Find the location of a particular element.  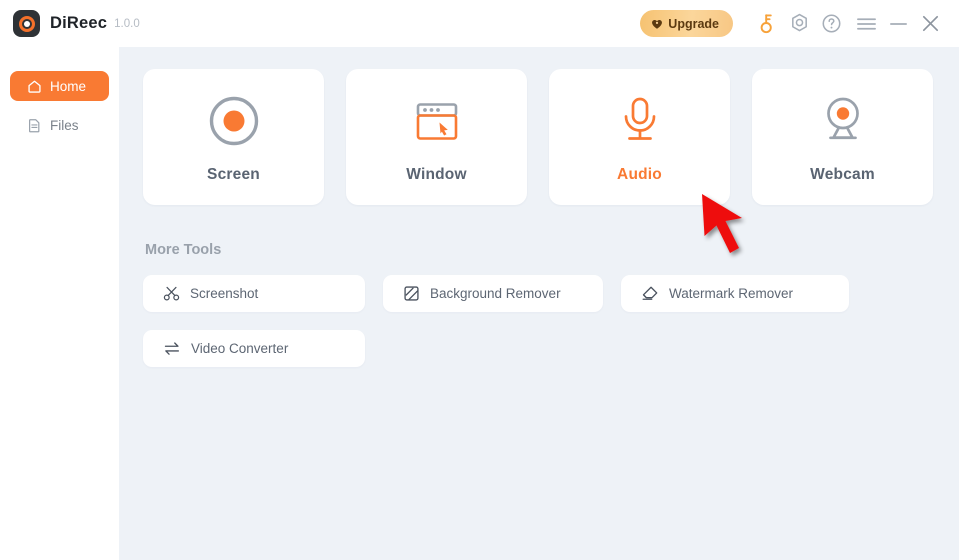

webcam-icon is located at coordinates (843, 121).